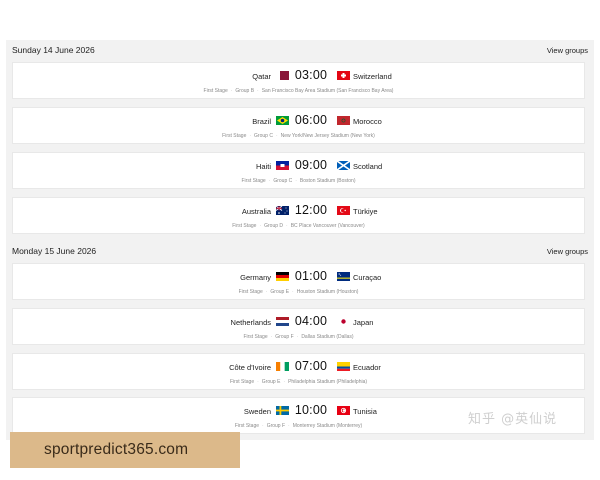  What do you see at coordinates (343, 366) in the screenshot?
I see `ecuador-flag` at bounding box center [343, 366].